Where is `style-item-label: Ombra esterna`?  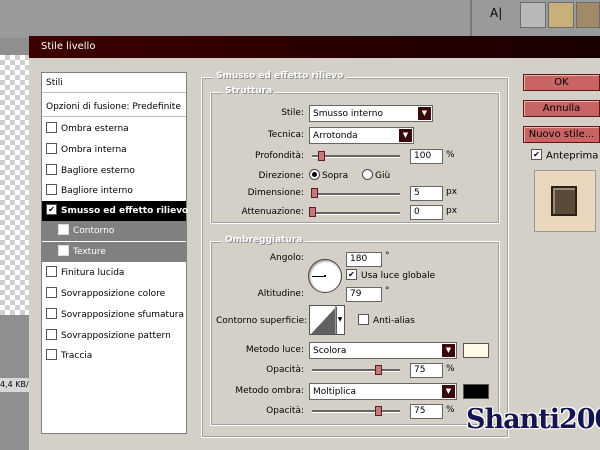 style-item-label: Ombra esterna is located at coordinates (95, 129).